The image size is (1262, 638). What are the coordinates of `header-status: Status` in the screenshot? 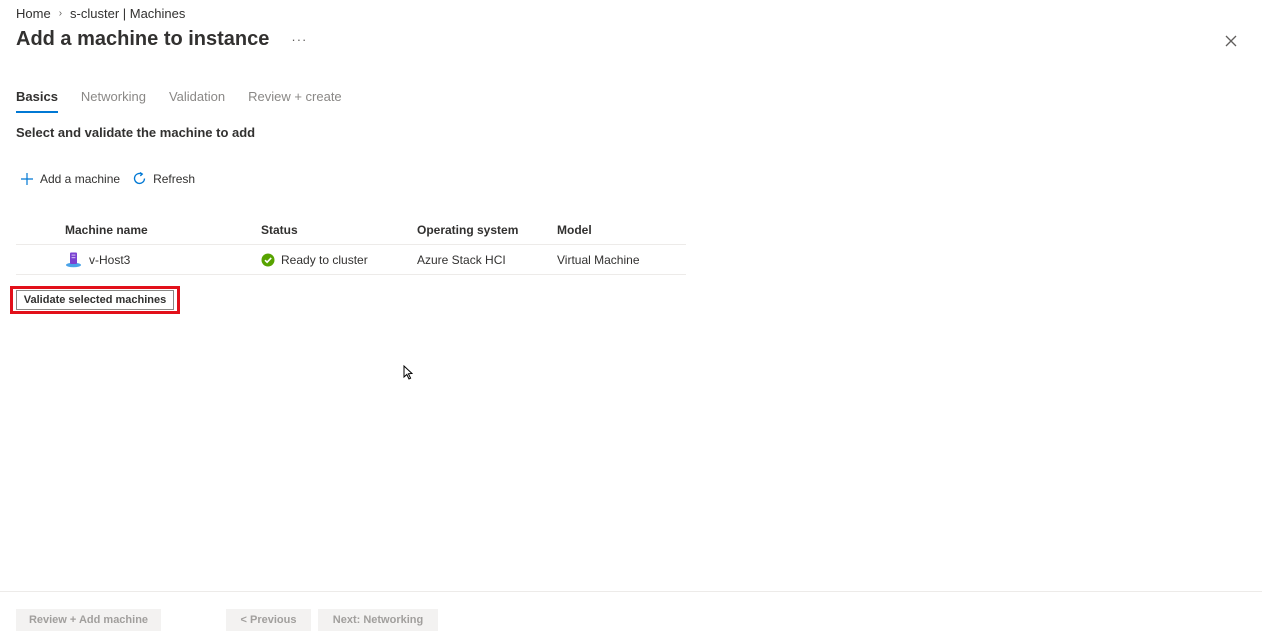 It's located at (339, 230).